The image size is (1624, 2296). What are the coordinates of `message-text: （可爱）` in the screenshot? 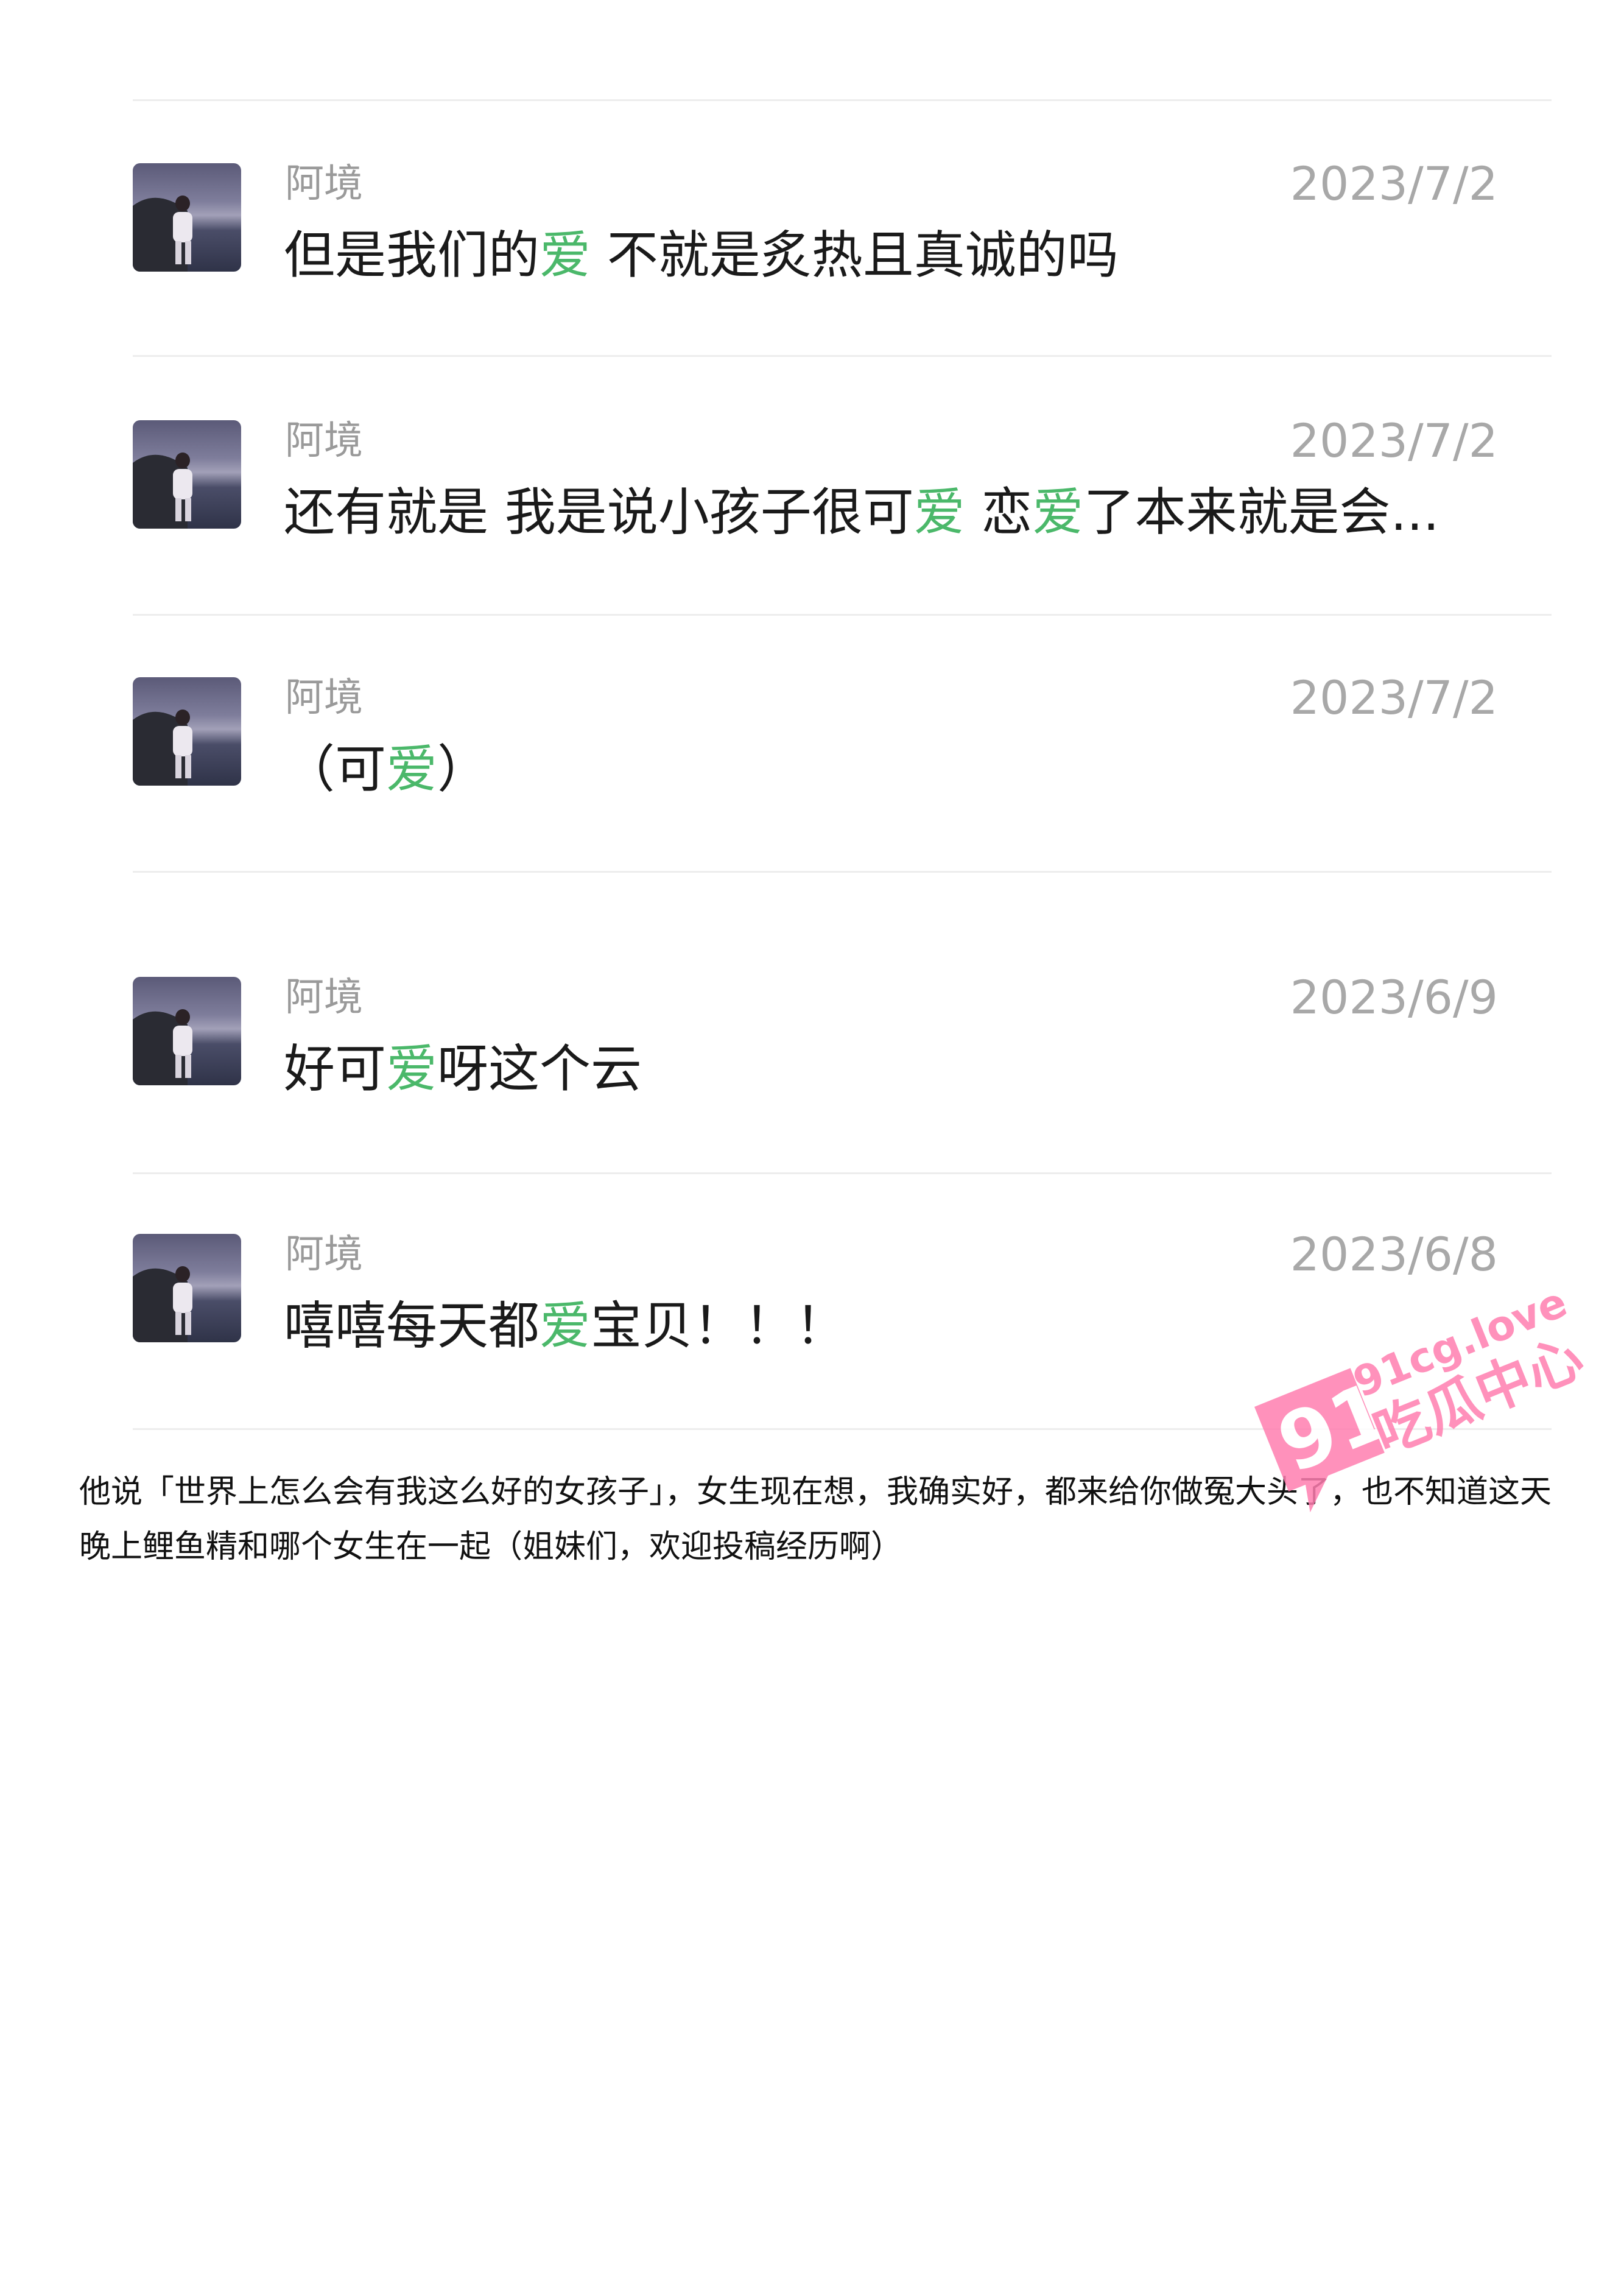 It's located at (386, 769).